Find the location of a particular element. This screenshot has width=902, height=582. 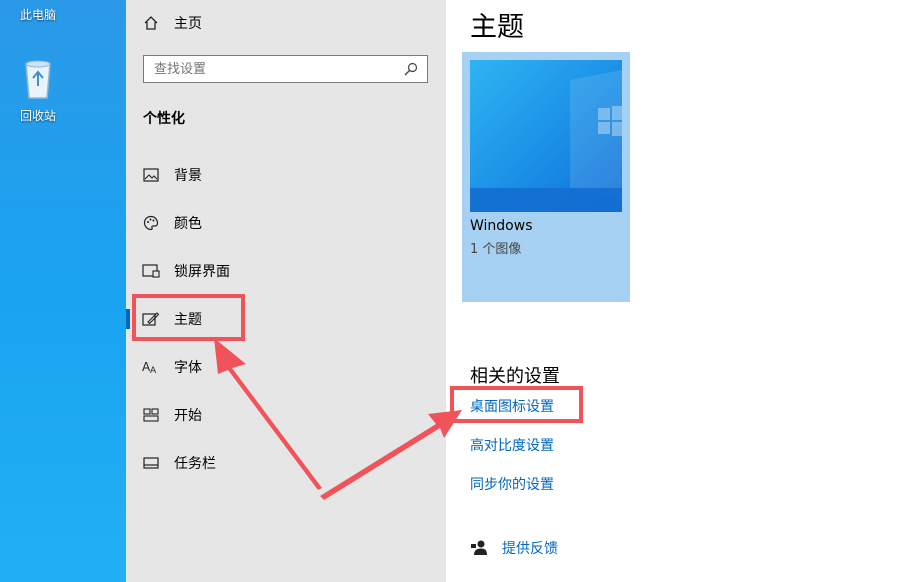

annotation-arrow-to-desktop-icons is located at coordinates (391, 455).